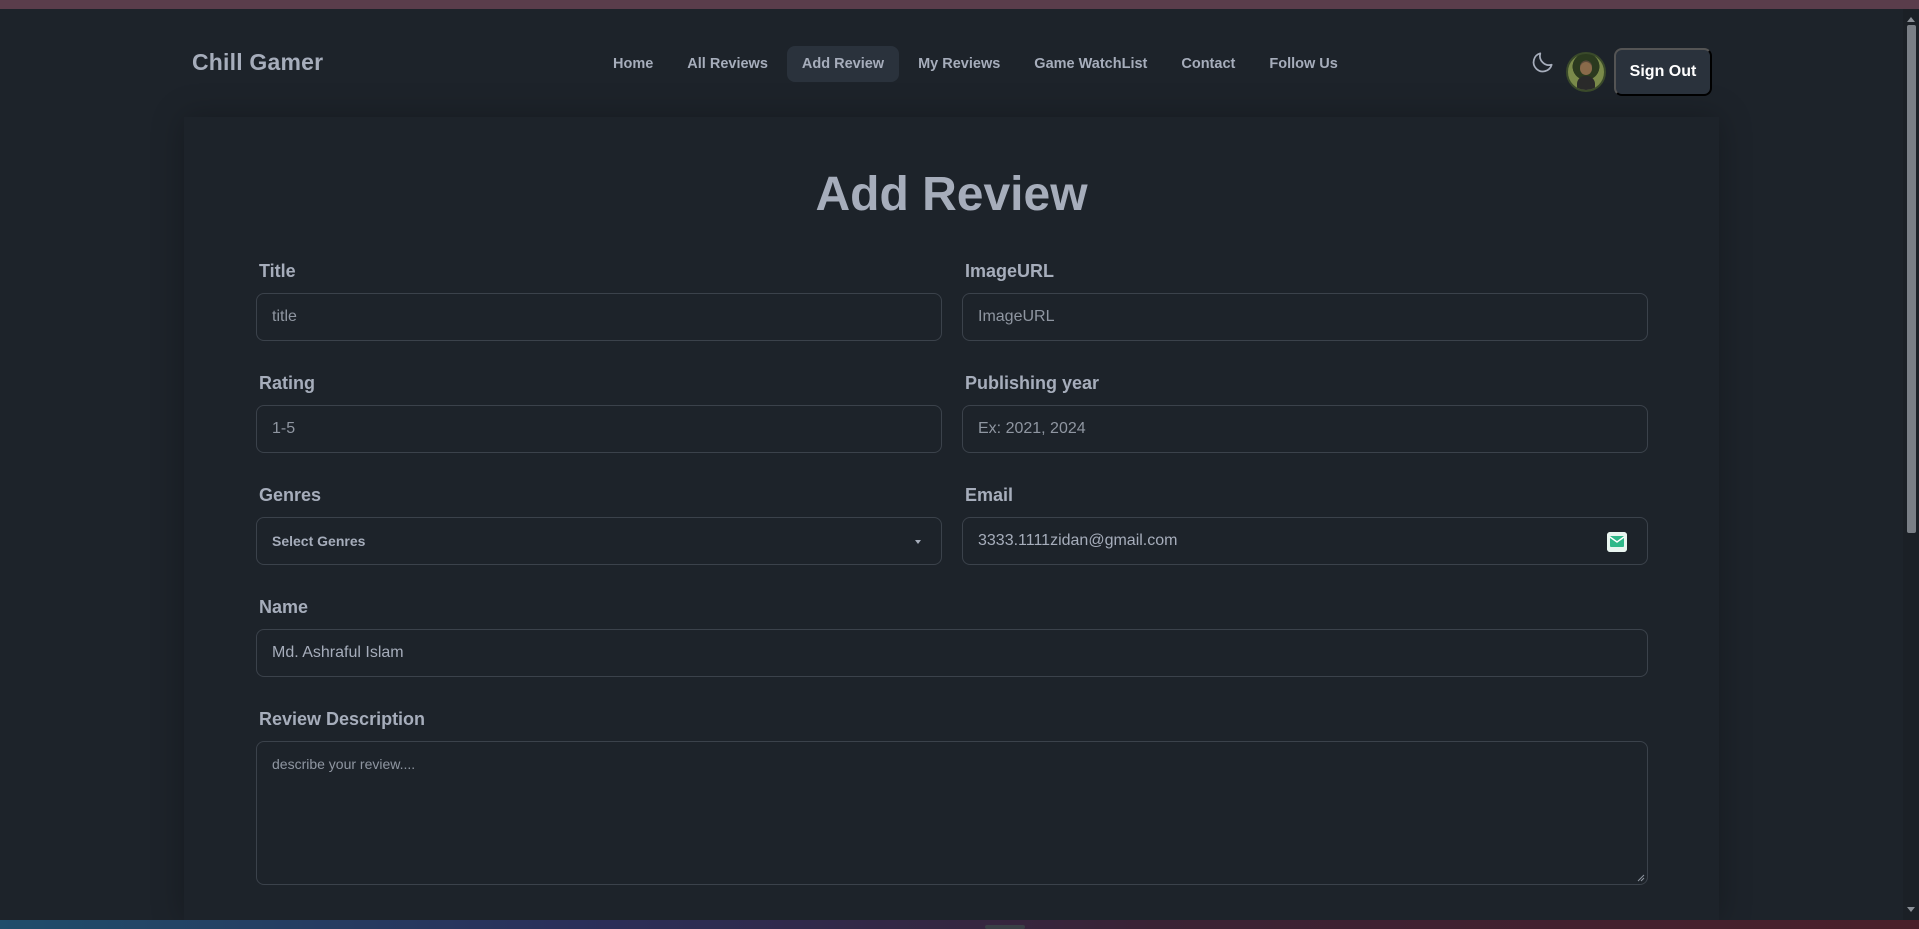 Image resolution: width=1919 pixels, height=929 pixels. I want to click on name-value: Md. Ashraful Islam, so click(338, 652).